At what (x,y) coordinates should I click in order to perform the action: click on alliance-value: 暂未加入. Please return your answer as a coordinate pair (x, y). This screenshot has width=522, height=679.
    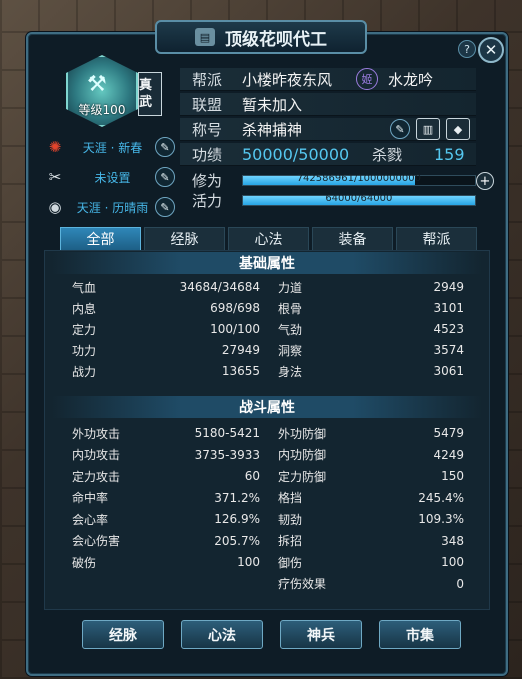
    Looking at the image, I should click on (272, 104).